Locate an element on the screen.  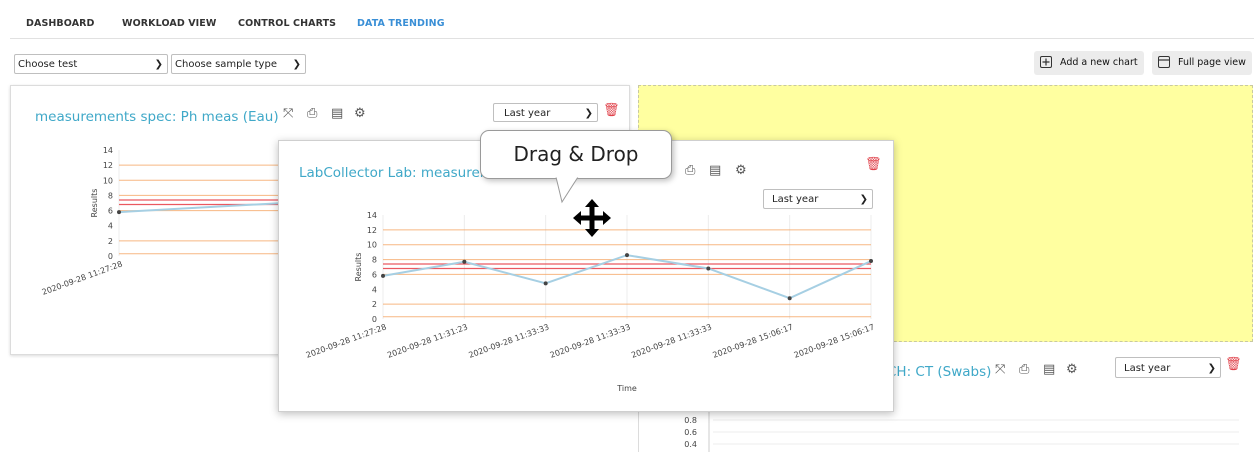
drag-drop-tooltip-text: Drag & Drop is located at coordinates (576, 154).